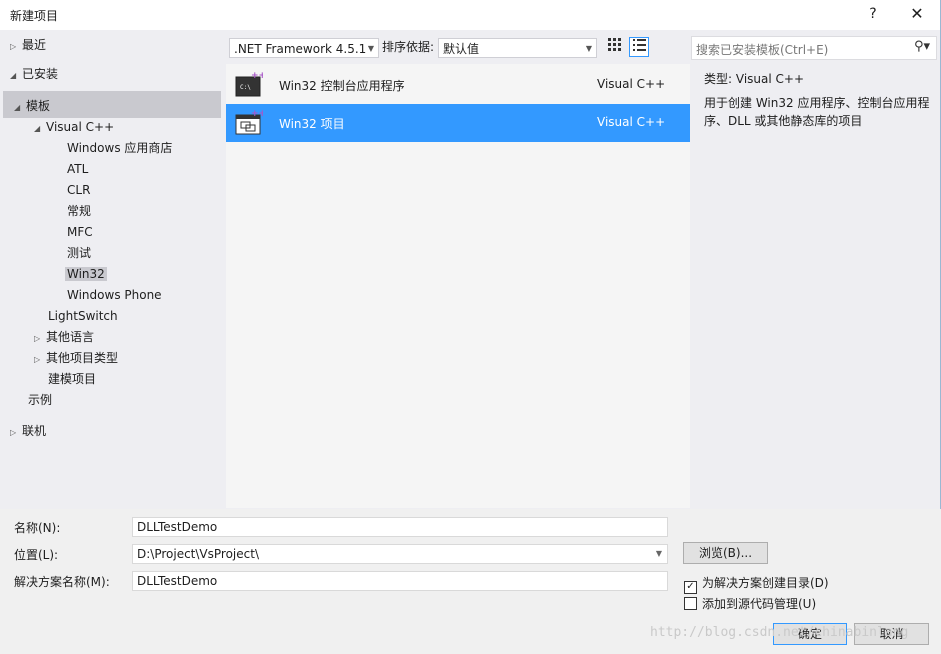 The height and width of the screenshot is (654, 941). I want to click on tree-label: 最近, so click(34, 45).